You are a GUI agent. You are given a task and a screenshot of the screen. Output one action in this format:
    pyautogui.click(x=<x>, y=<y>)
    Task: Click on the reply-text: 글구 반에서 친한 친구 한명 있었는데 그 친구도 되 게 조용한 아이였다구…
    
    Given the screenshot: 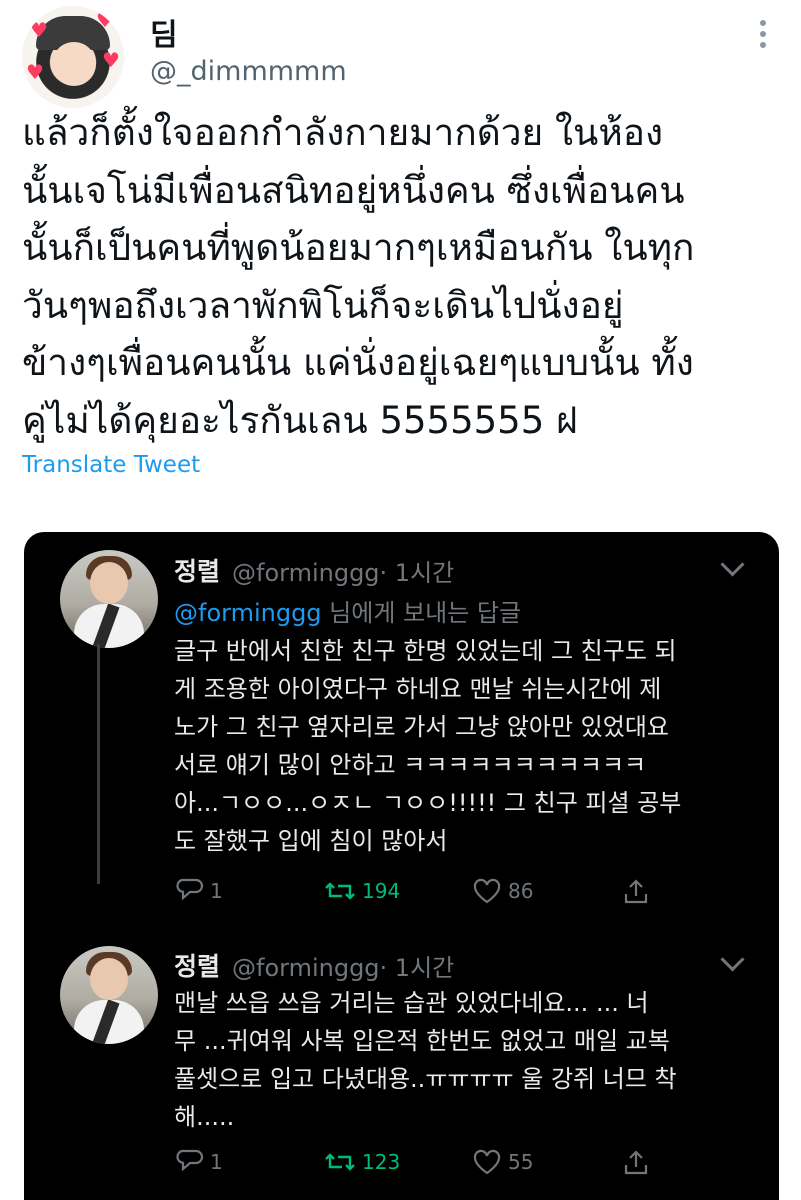 What is the action you would take?
    pyautogui.click(x=464, y=746)
    